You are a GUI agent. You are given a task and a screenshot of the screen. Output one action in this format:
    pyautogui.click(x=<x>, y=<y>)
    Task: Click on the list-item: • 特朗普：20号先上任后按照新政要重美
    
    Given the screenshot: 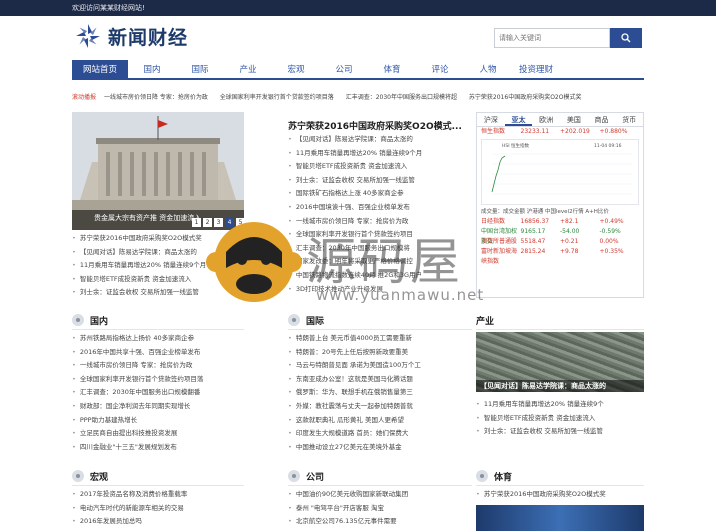 What is the action you would take?
    pyautogui.click(x=380, y=353)
    